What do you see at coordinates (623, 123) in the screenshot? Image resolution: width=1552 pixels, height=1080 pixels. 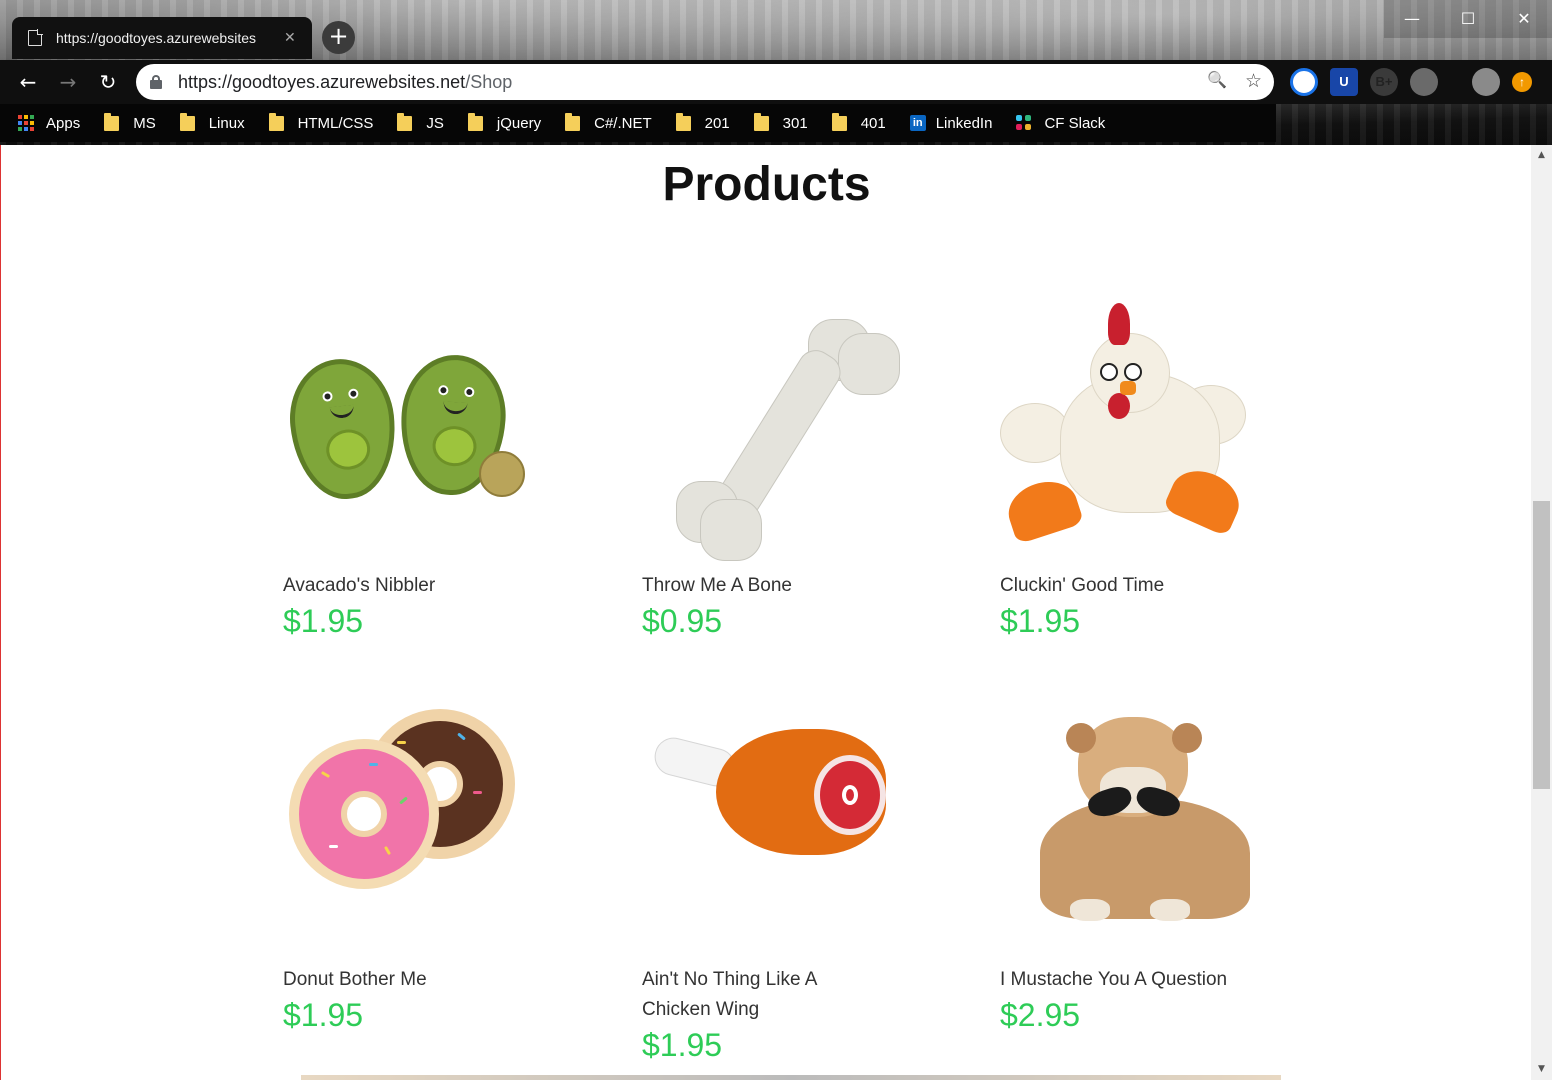 I see `bookmark-label: C#/.NET` at bounding box center [623, 123].